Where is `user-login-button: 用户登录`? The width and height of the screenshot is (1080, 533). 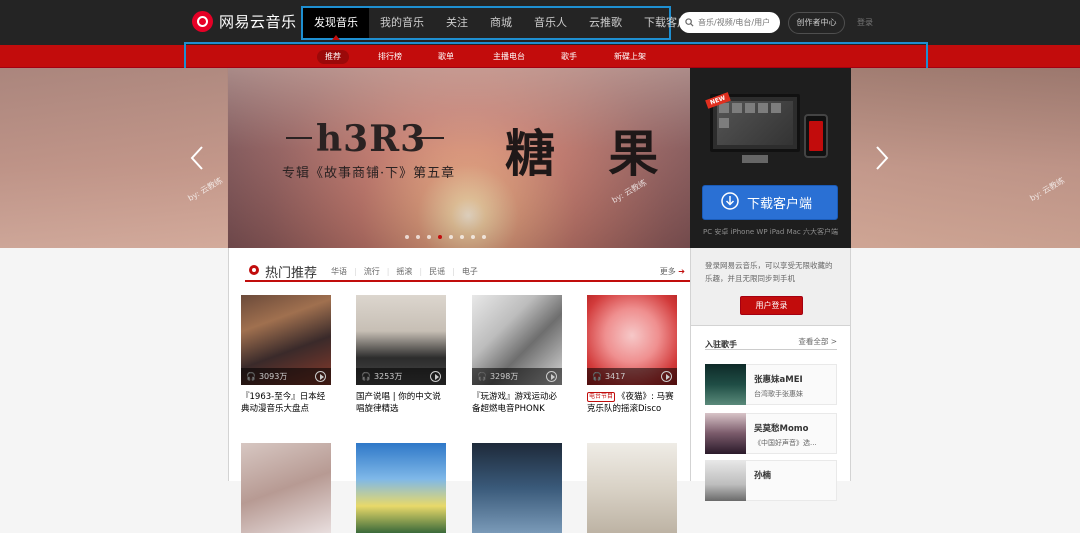 user-login-button: 用户登录 is located at coordinates (771, 305).